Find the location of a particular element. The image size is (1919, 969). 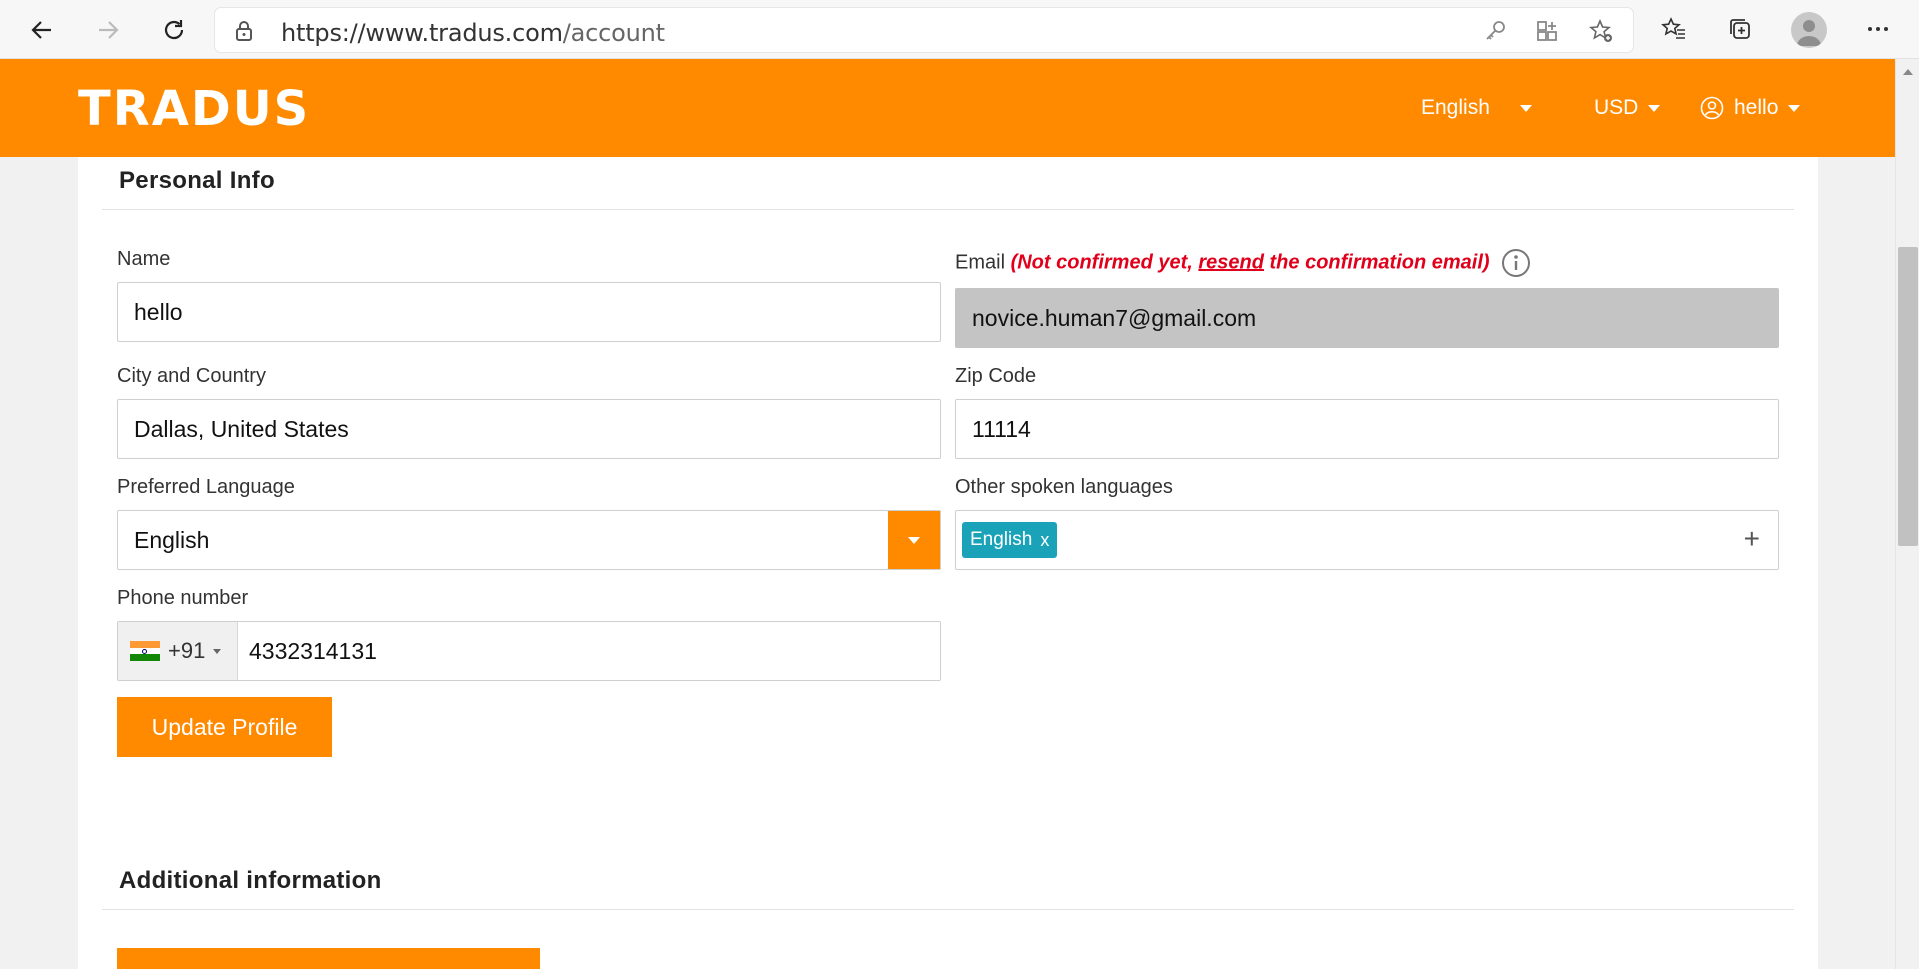

user-name: hello is located at coordinates (1756, 107).